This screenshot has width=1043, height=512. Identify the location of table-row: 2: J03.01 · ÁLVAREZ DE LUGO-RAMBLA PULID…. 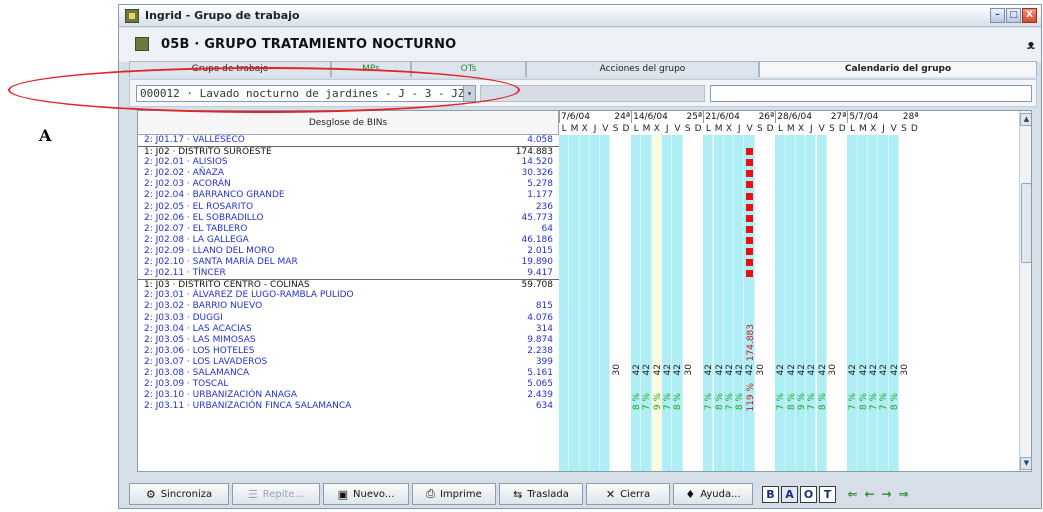
(348, 295).